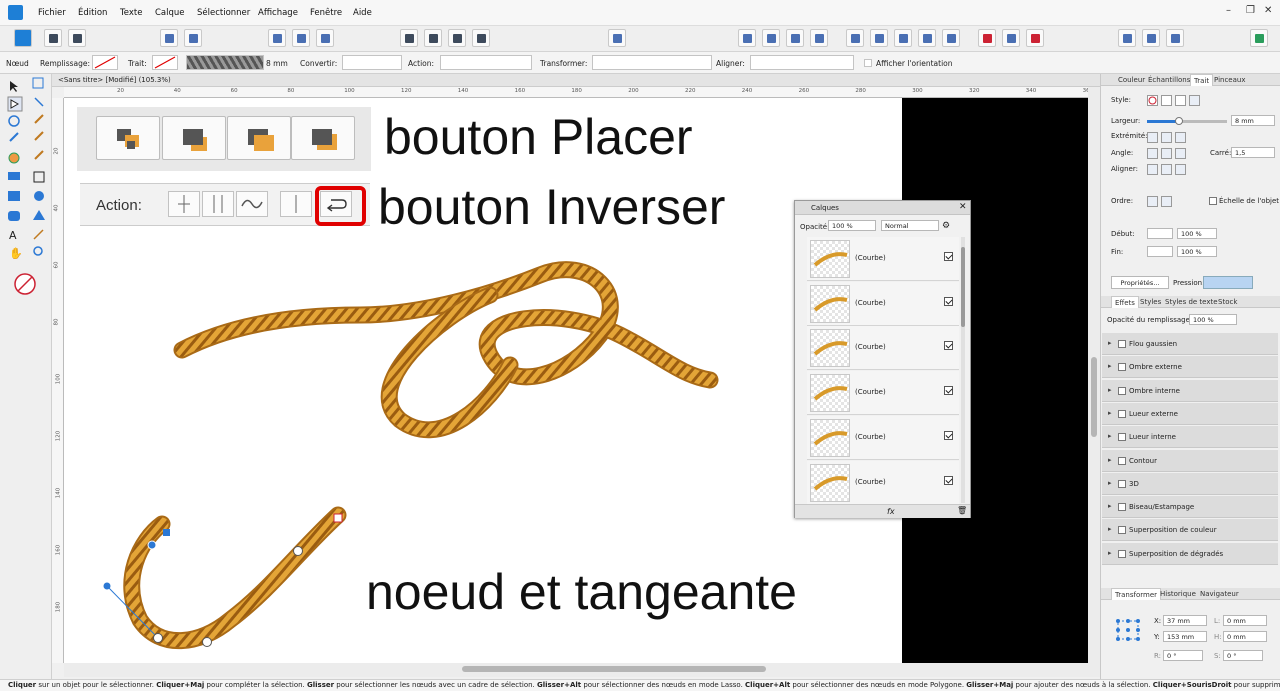  What do you see at coordinates (963, 287) in the screenshot?
I see `layers-scroll-thumb` at bounding box center [963, 287].